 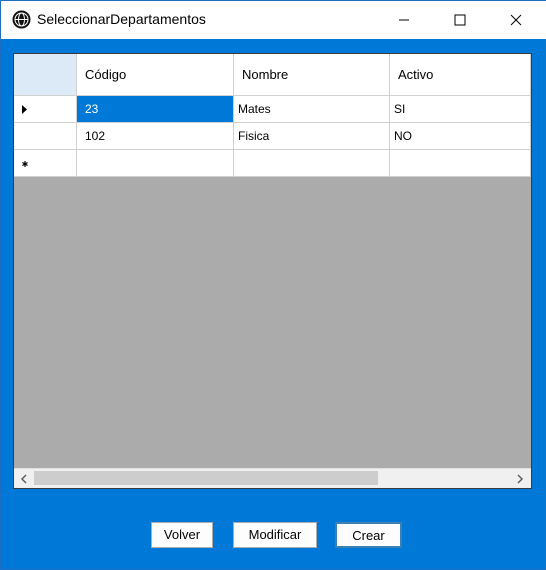 What do you see at coordinates (155, 75) in the screenshot?
I see `column-header-codigo: Código` at bounding box center [155, 75].